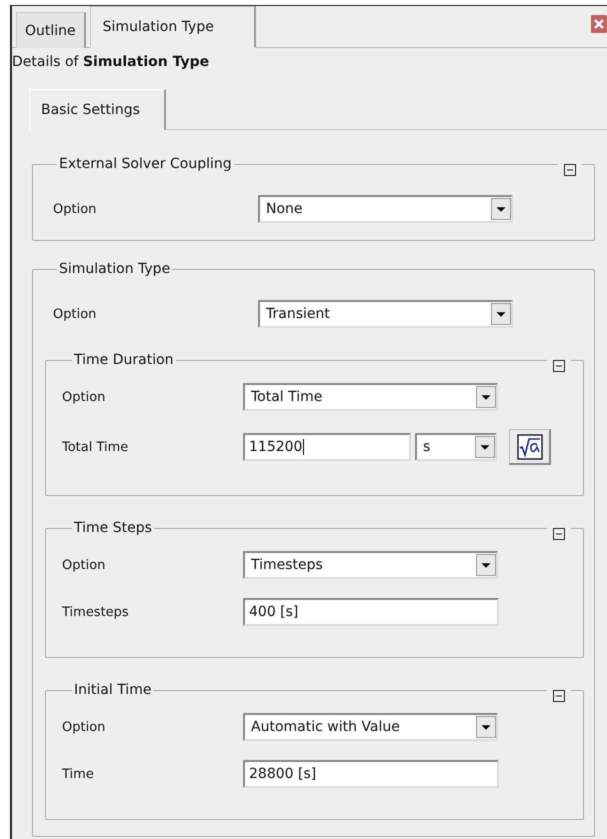 This screenshot has height=839, width=607. What do you see at coordinates (371, 774) in the screenshot?
I see `value-field: 28800 [s]` at bounding box center [371, 774].